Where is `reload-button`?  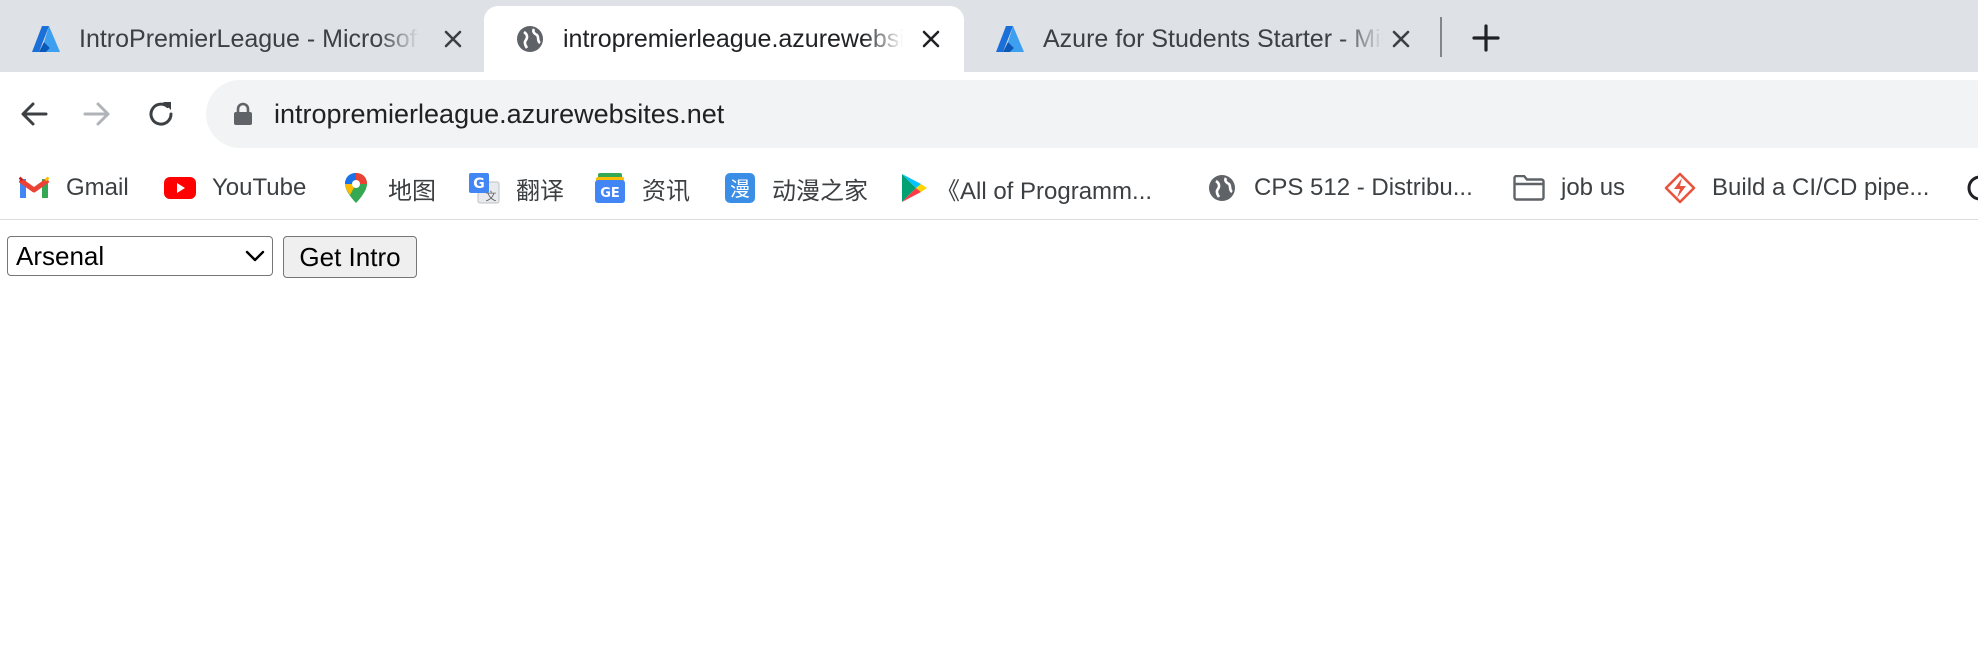
reload-button is located at coordinates (161, 114).